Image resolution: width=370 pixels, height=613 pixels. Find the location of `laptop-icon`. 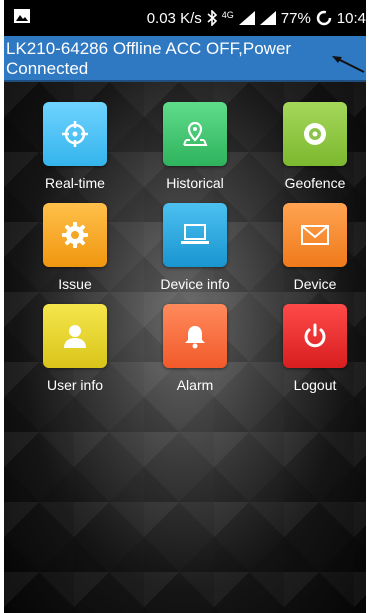

laptop-icon is located at coordinates (195, 235).